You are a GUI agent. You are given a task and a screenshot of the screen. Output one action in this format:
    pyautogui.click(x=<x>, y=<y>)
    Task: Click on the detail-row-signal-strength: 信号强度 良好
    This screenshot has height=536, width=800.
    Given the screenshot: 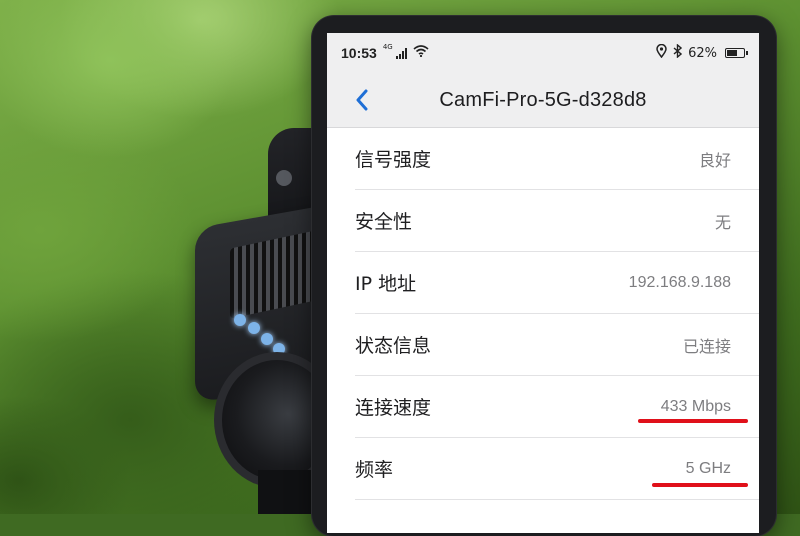 What is the action you would take?
    pyautogui.click(x=557, y=159)
    